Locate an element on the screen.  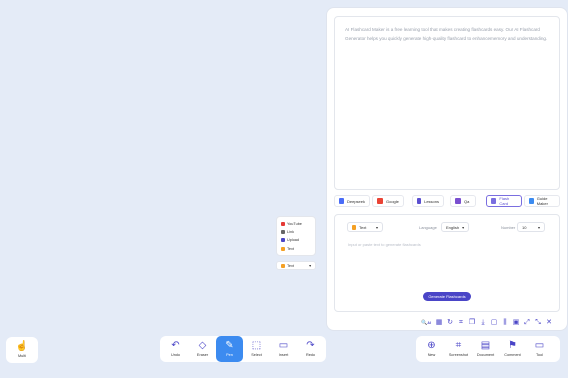
new-icon: ⊕ is located at coordinates (431, 345).